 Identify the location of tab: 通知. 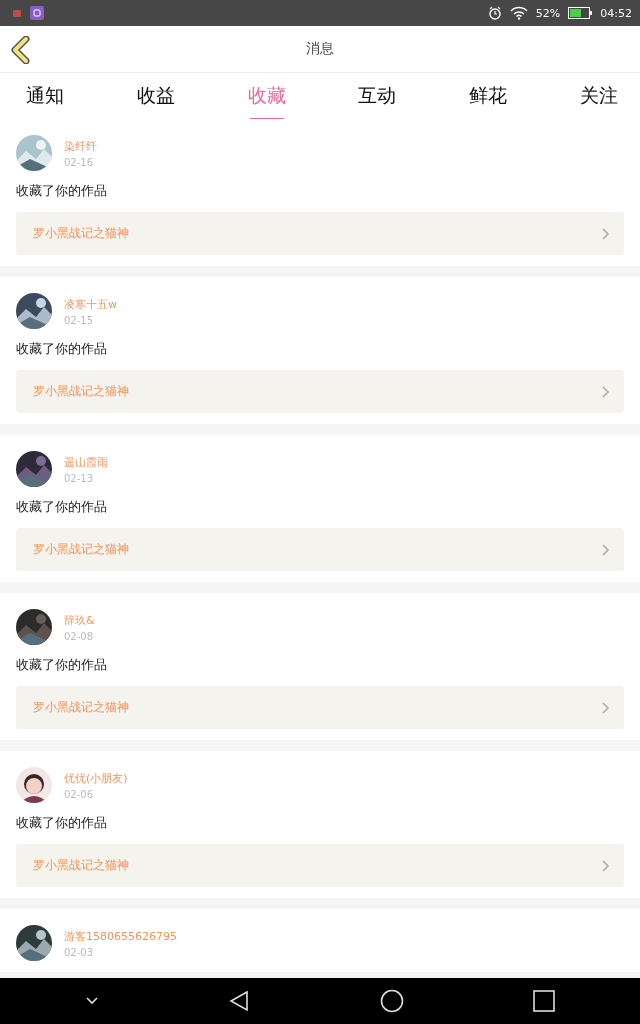
(45, 96).